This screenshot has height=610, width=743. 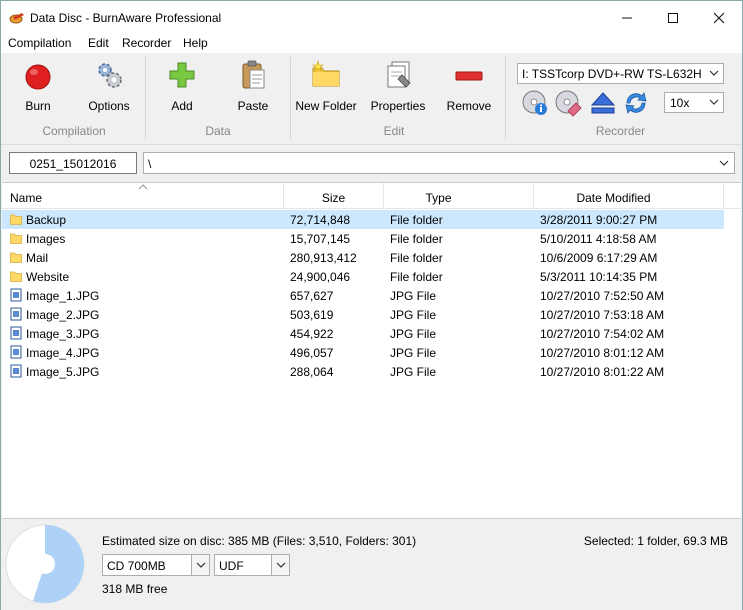 What do you see at coordinates (719, 18) in the screenshot?
I see `close-button` at bounding box center [719, 18].